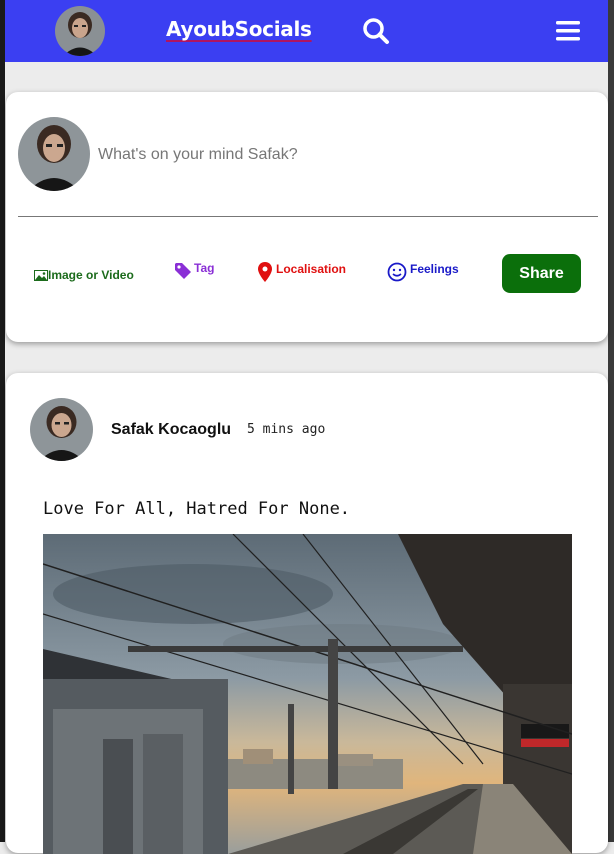 This screenshot has height=854, width=614. What do you see at coordinates (286, 429) in the screenshot?
I see `post-timestamp: 5 mins ago` at bounding box center [286, 429].